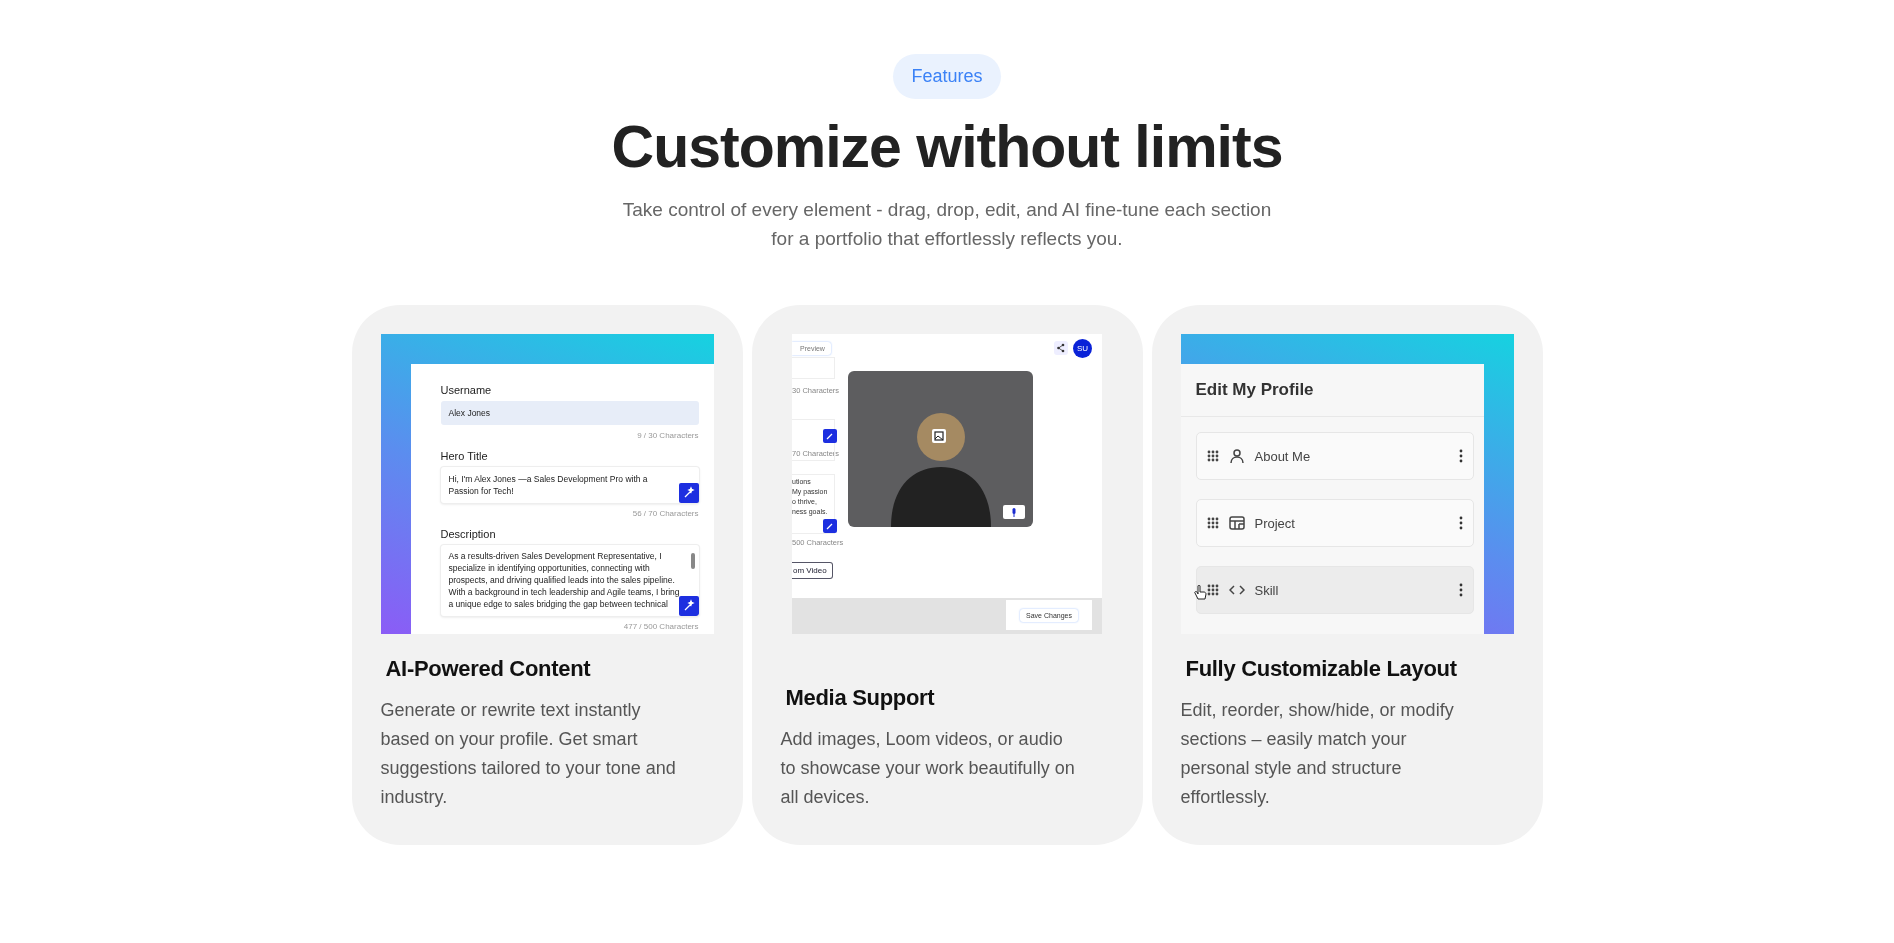 This screenshot has height=943, width=1894. I want to click on section-item: About Me, so click(1334, 456).